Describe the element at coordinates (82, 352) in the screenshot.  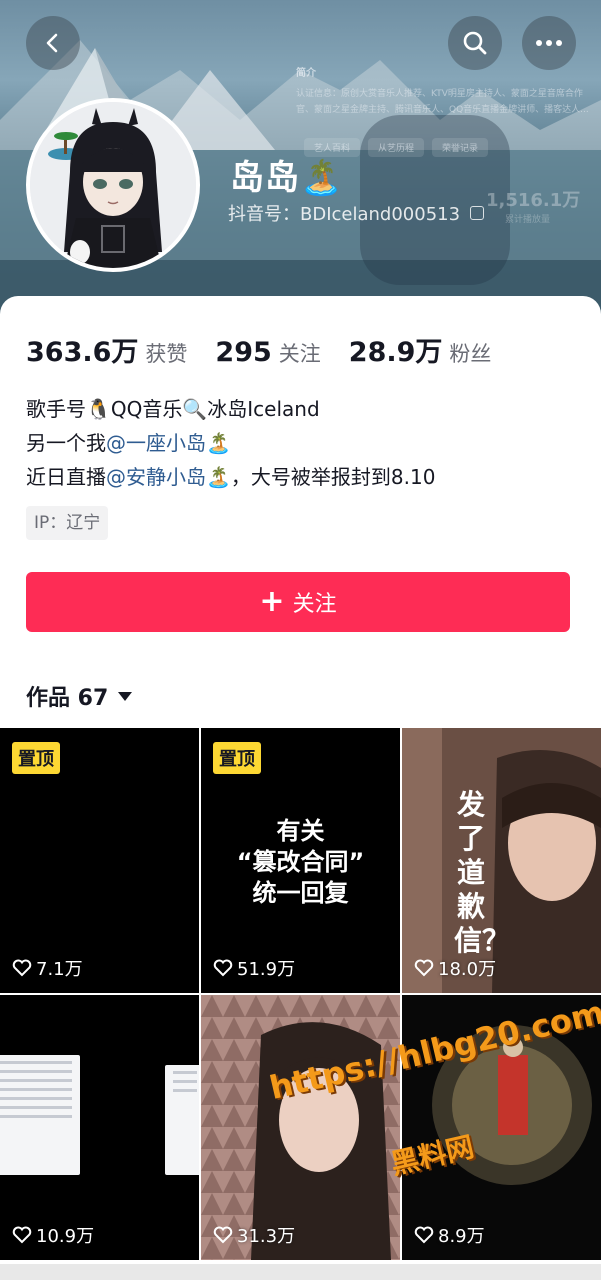
I see `stat-value: 363.6万` at that location.